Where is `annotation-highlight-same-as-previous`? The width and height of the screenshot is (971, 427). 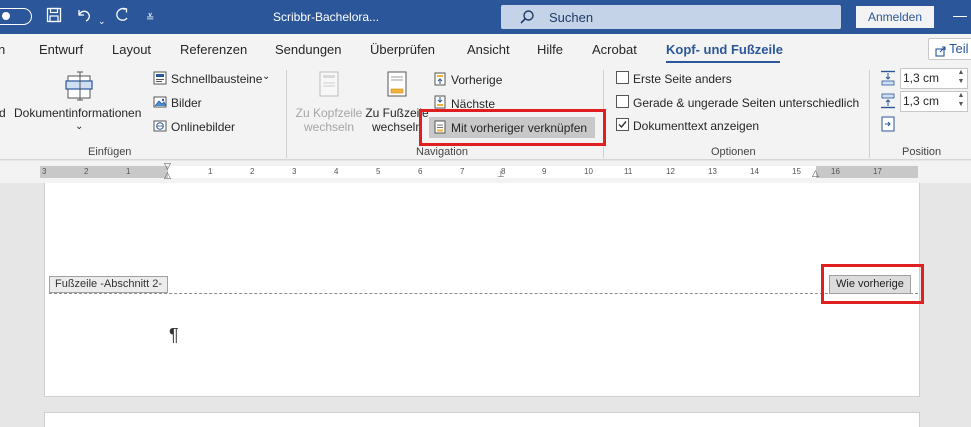 annotation-highlight-same-as-previous is located at coordinates (872, 284).